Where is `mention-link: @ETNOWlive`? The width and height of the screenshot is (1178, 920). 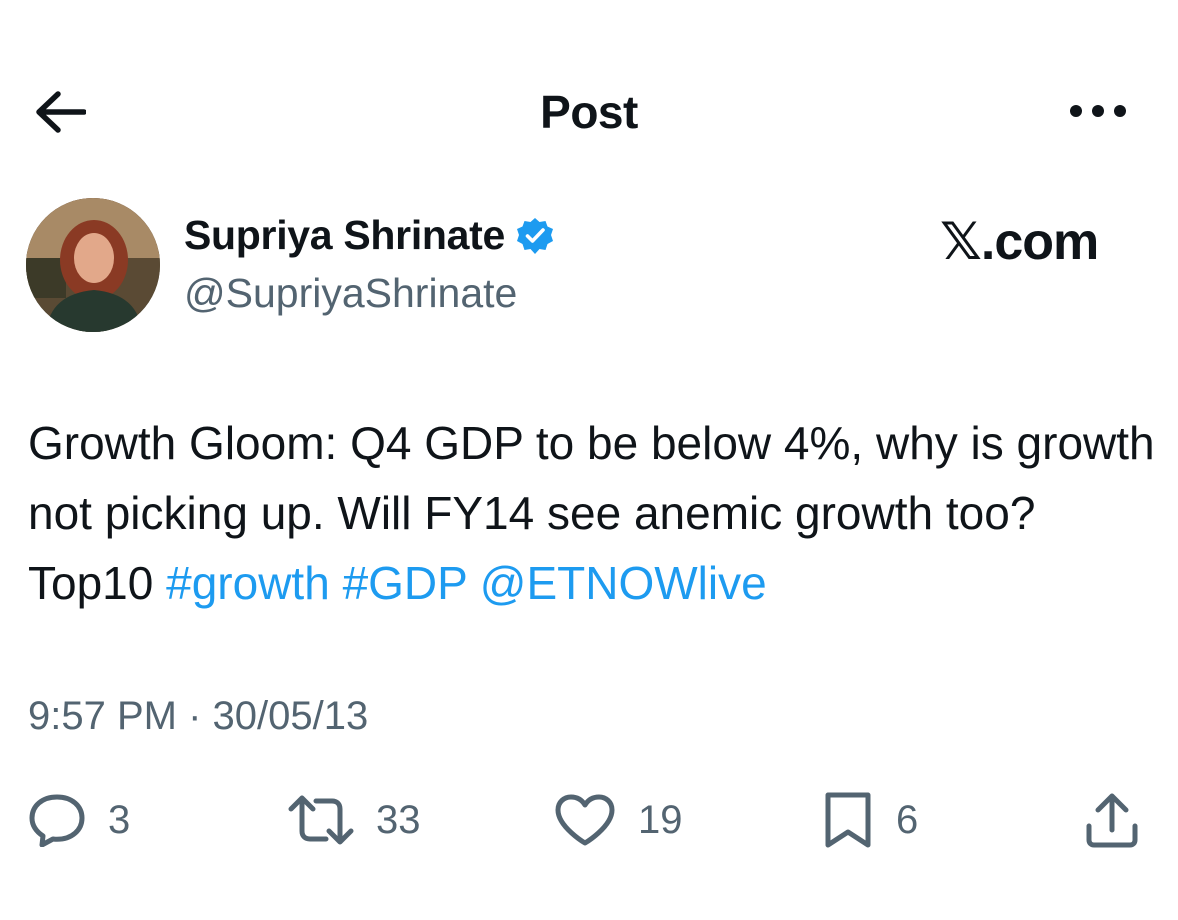 mention-link: @ETNOWlive is located at coordinates (623, 583).